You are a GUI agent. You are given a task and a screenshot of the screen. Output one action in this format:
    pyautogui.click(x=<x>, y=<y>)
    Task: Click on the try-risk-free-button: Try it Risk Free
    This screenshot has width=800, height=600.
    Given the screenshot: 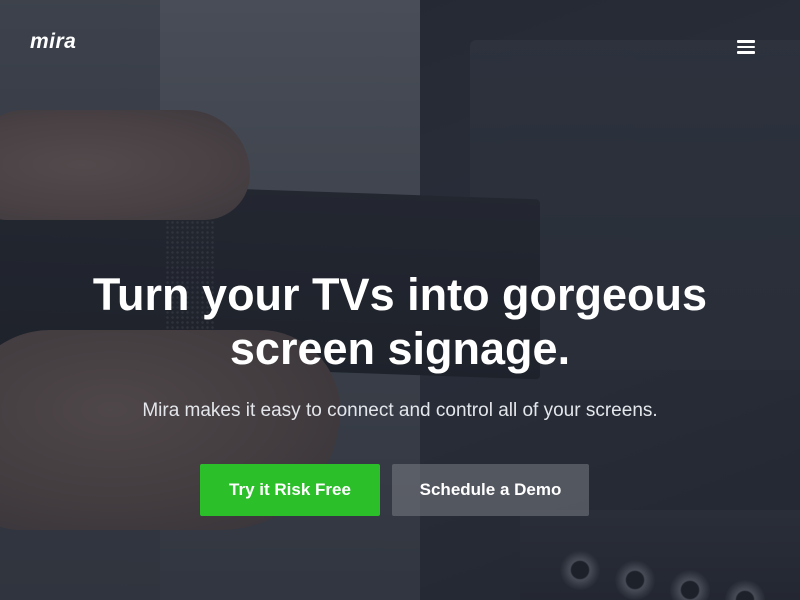 What is the action you would take?
    pyautogui.click(x=290, y=490)
    